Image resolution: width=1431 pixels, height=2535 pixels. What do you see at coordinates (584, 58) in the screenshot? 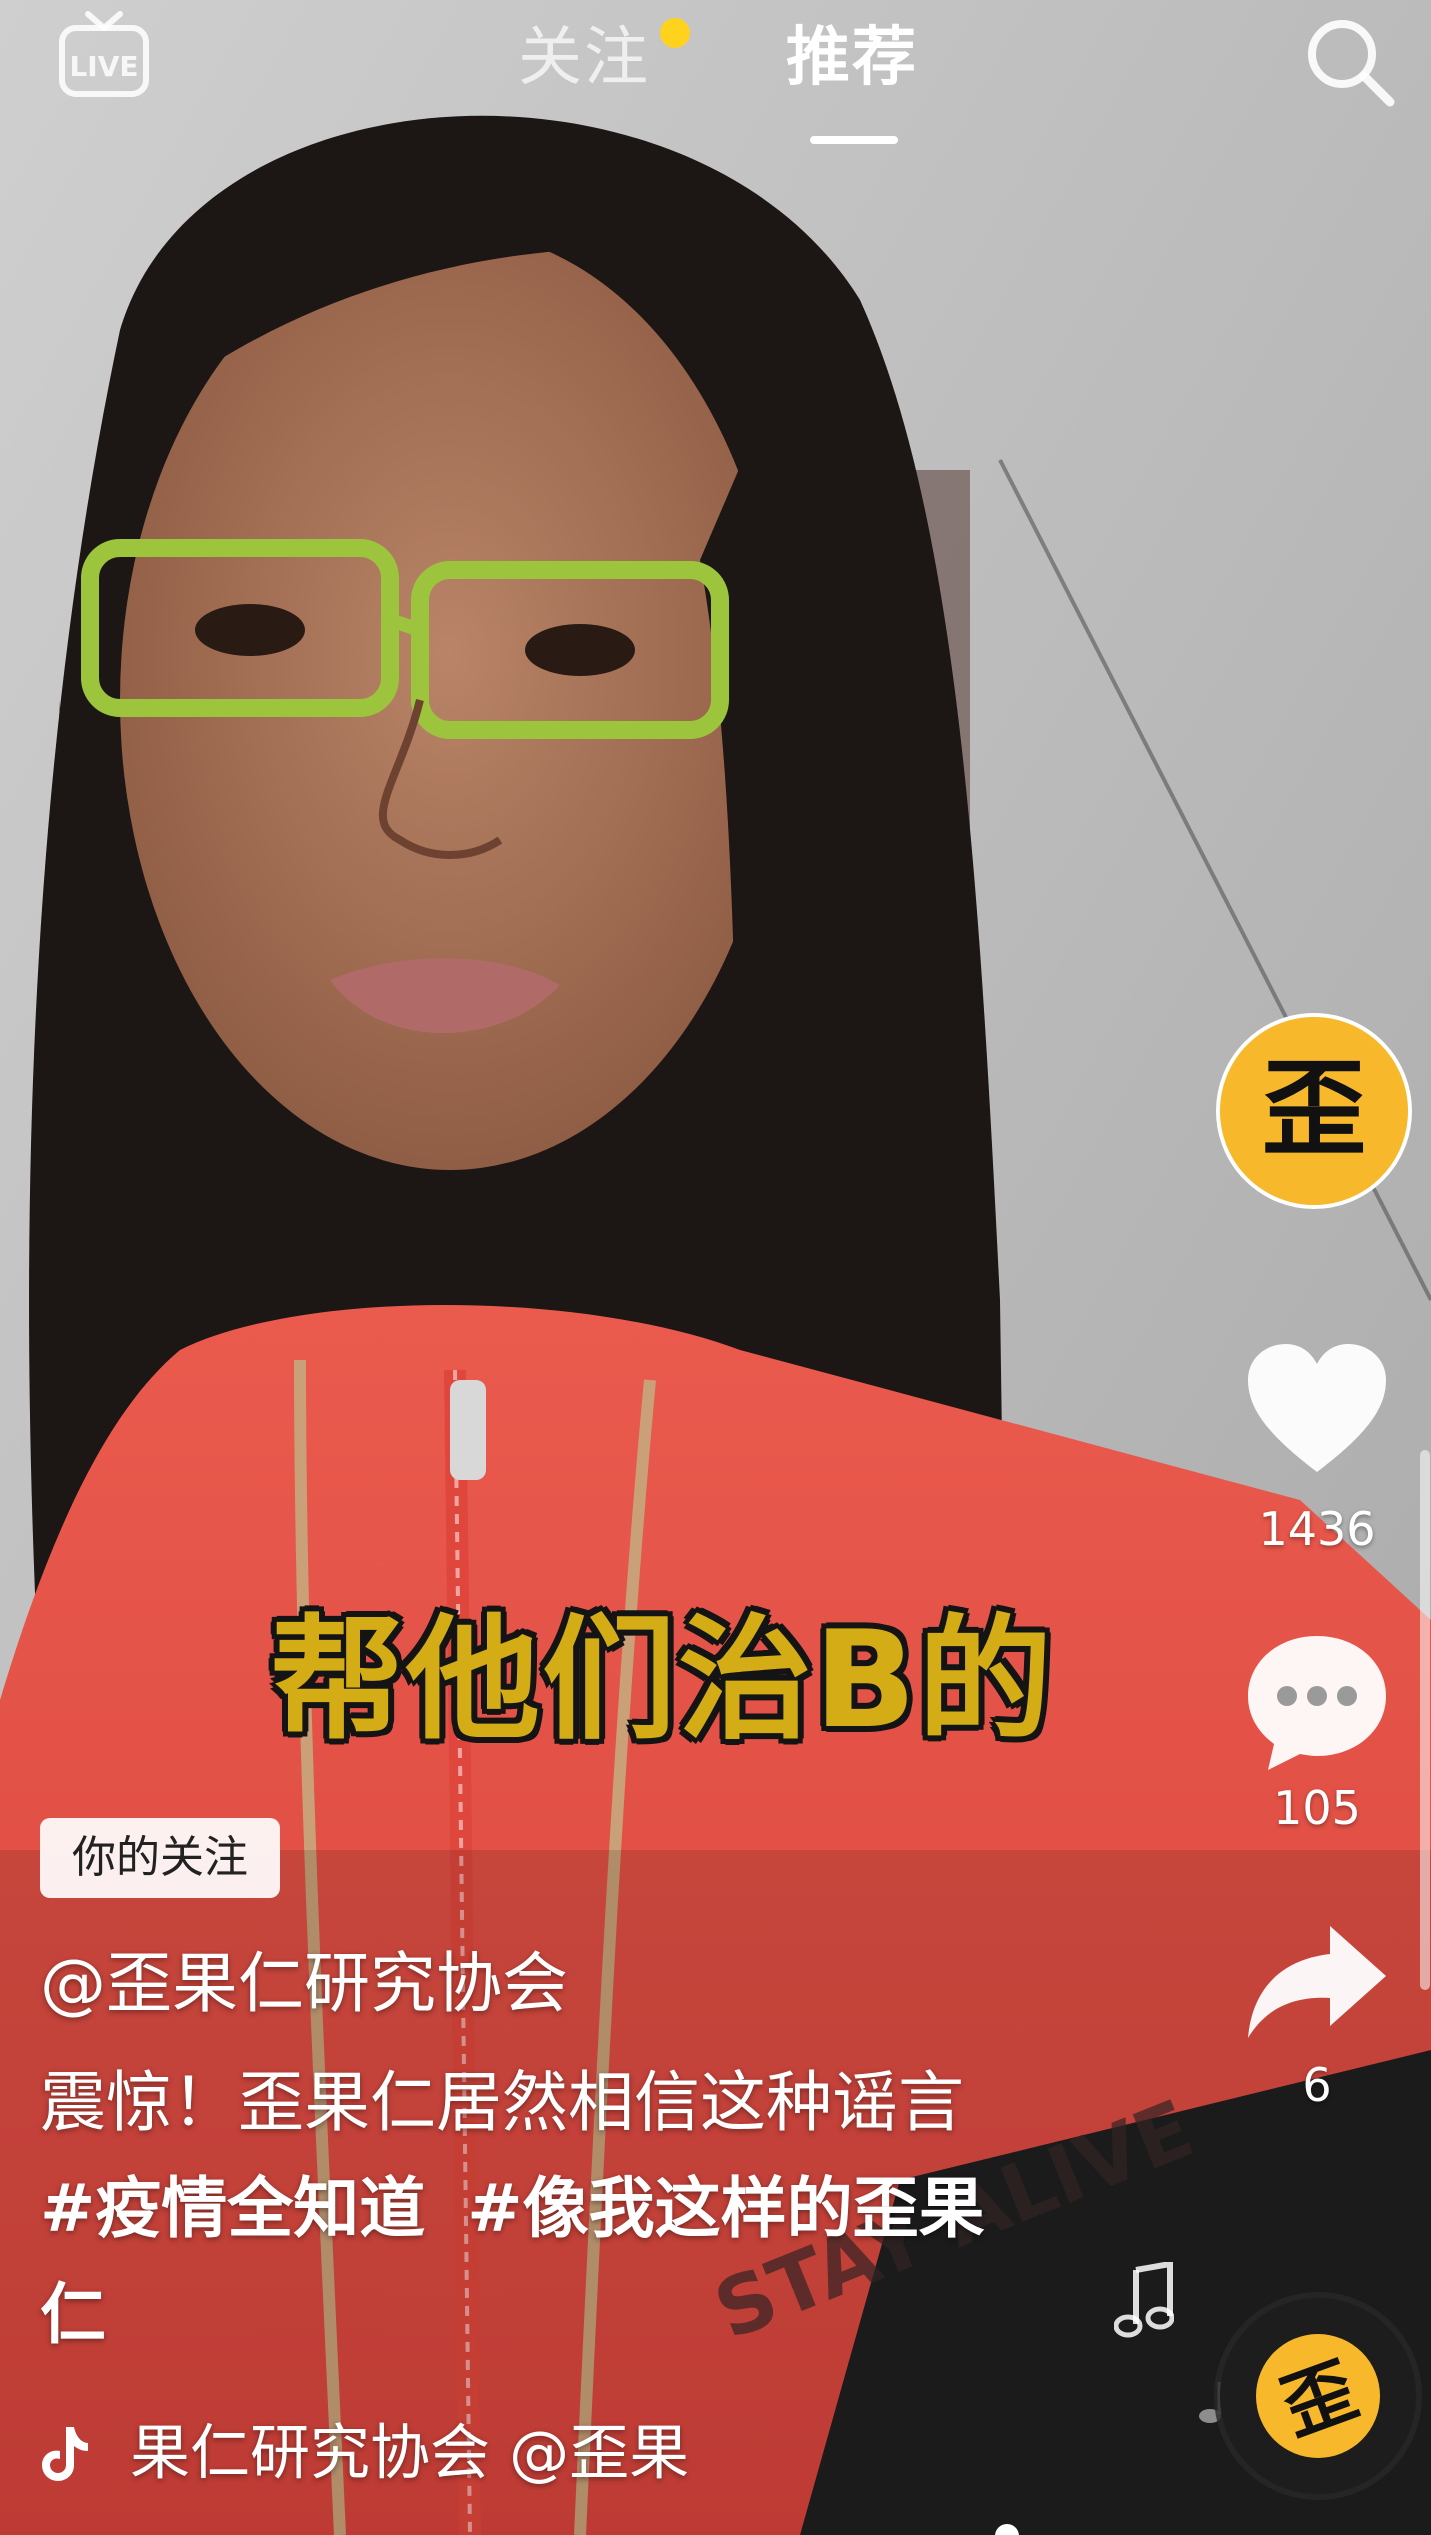
I see `tab-following: 关注` at bounding box center [584, 58].